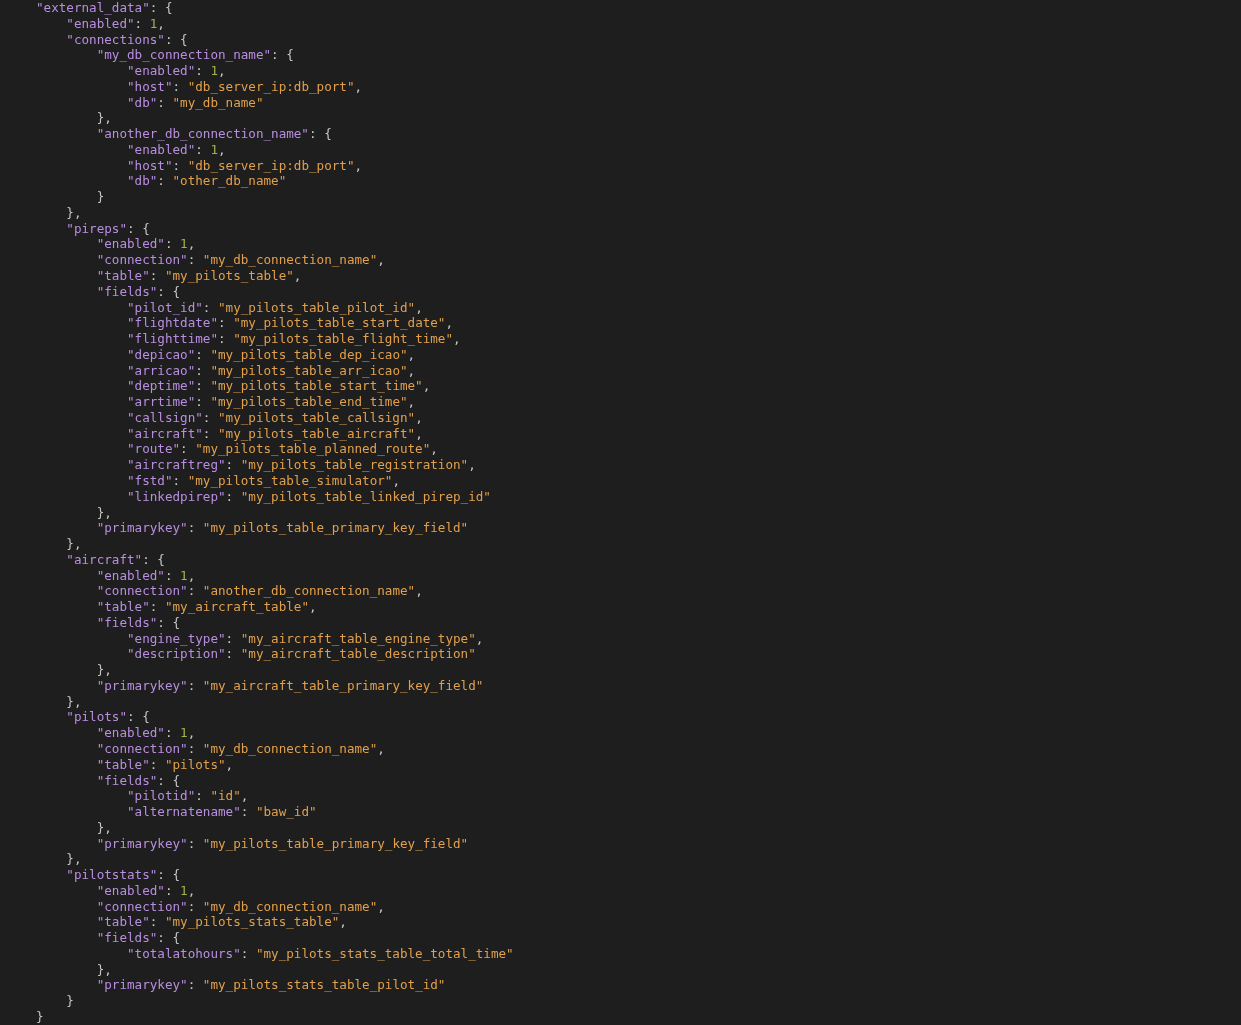  What do you see at coordinates (127, 39) in the screenshot?
I see `code-line: "connections": {` at bounding box center [127, 39].